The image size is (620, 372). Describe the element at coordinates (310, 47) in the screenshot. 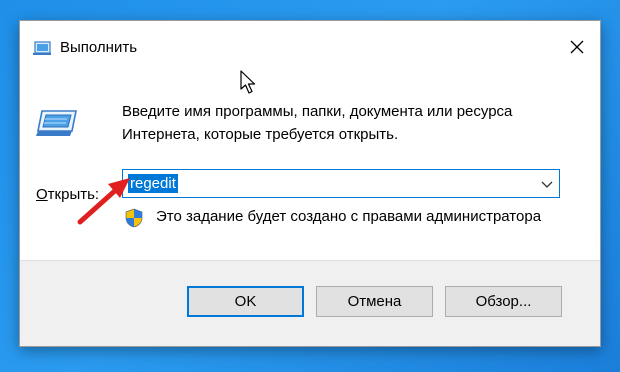

I see `title-bar: Выполнить` at that location.